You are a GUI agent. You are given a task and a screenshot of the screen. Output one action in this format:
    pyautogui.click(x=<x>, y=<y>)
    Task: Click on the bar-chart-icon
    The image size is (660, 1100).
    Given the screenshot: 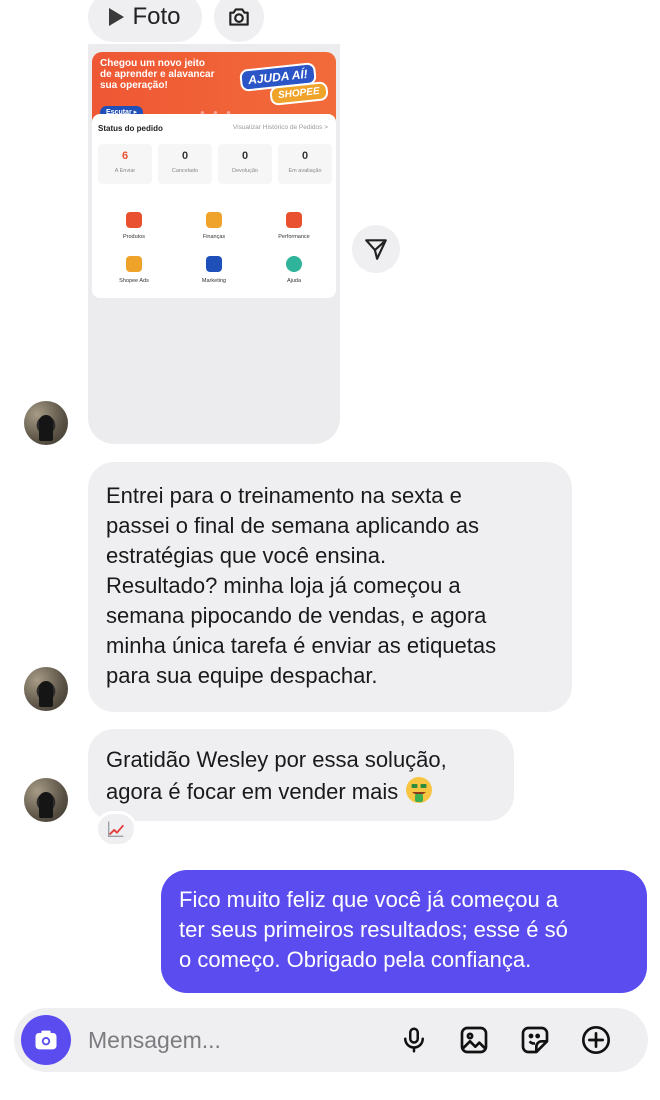 What is the action you would take?
    pyautogui.click(x=294, y=220)
    